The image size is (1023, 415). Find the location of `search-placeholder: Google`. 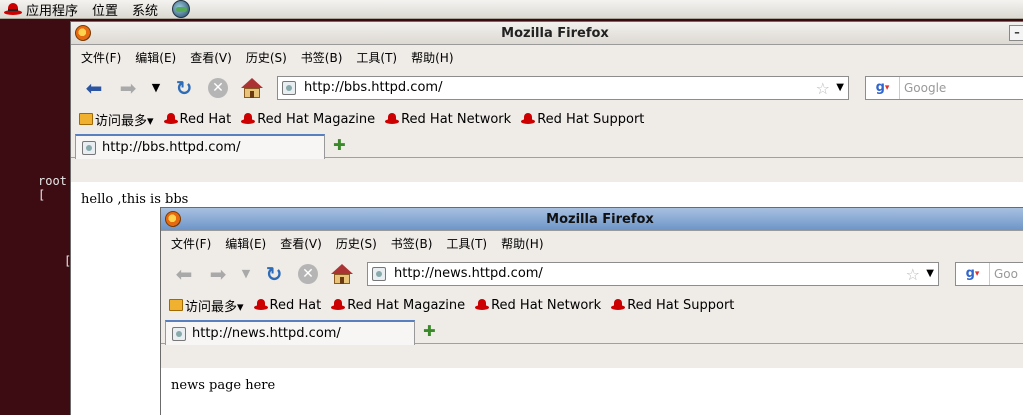

search-placeholder: Google is located at coordinates (925, 87).